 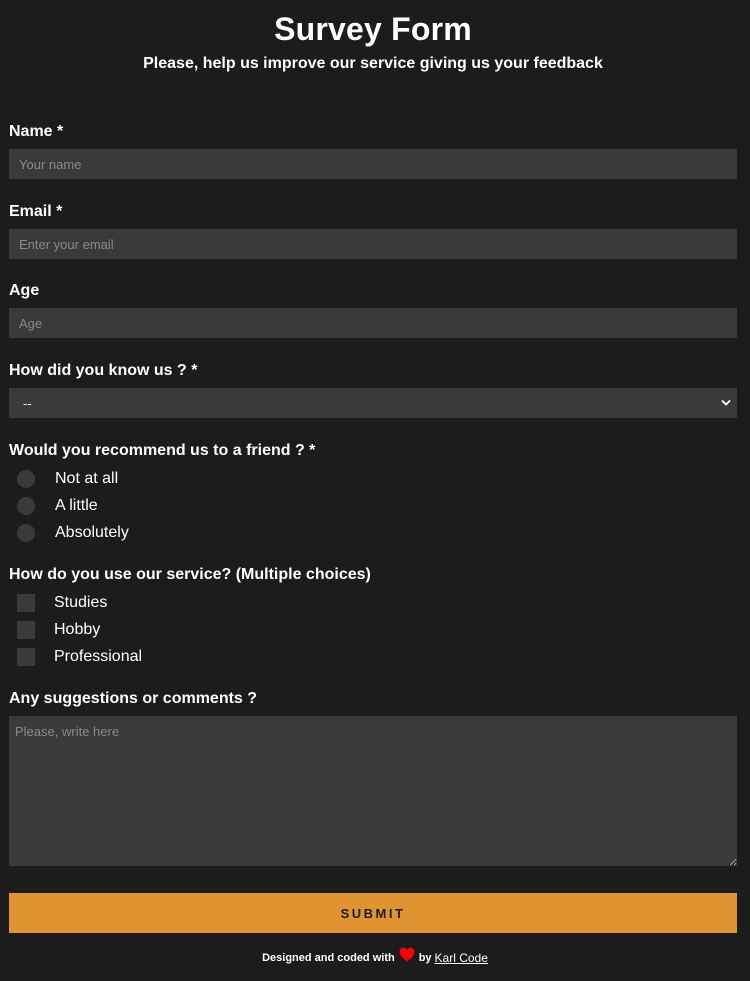 What do you see at coordinates (36, 211) in the screenshot?
I see `email-label: Email *` at bounding box center [36, 211].